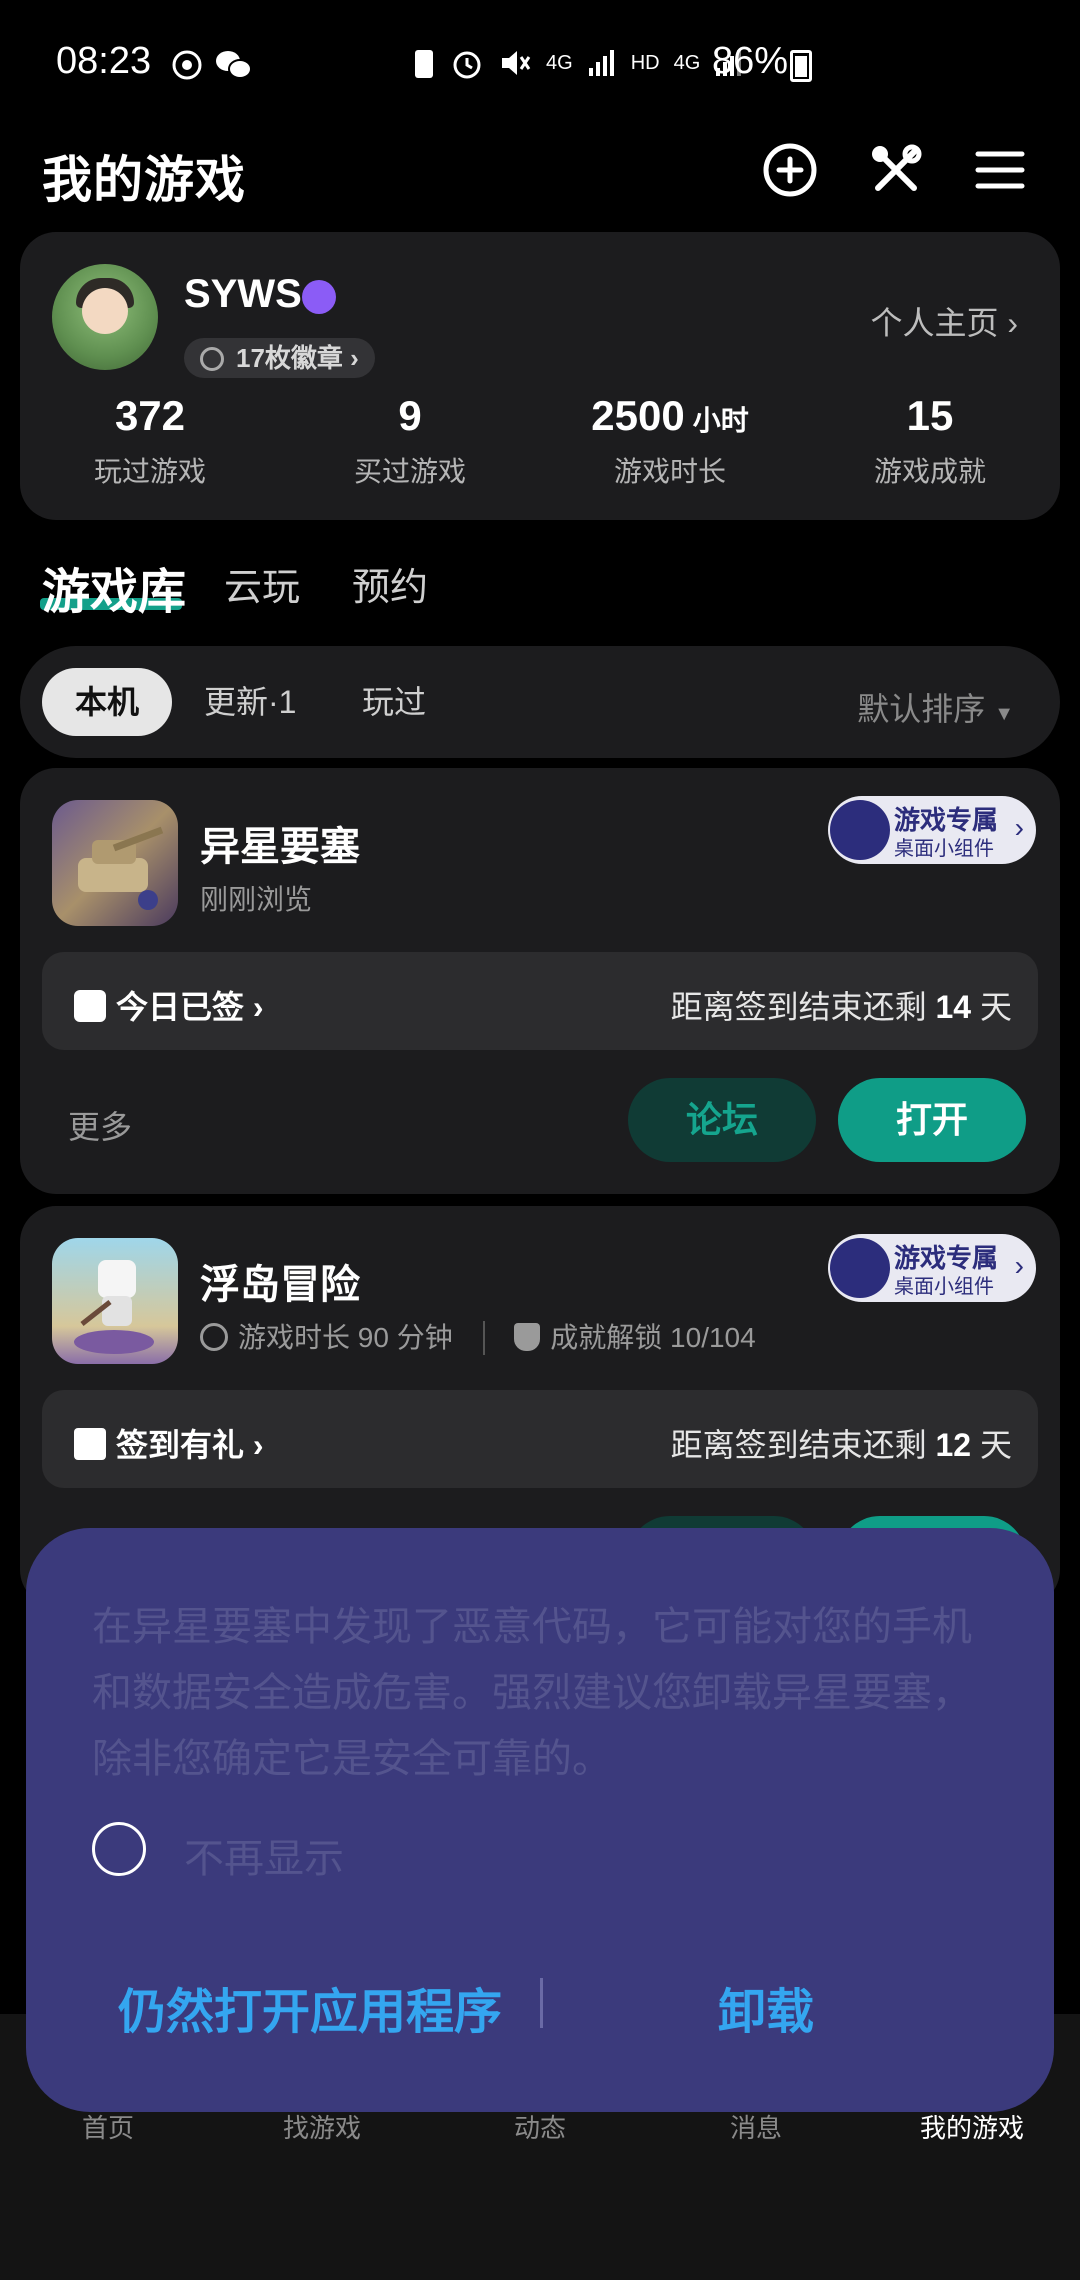  I want to click on stopwatch-icon, so click(214, 1337).